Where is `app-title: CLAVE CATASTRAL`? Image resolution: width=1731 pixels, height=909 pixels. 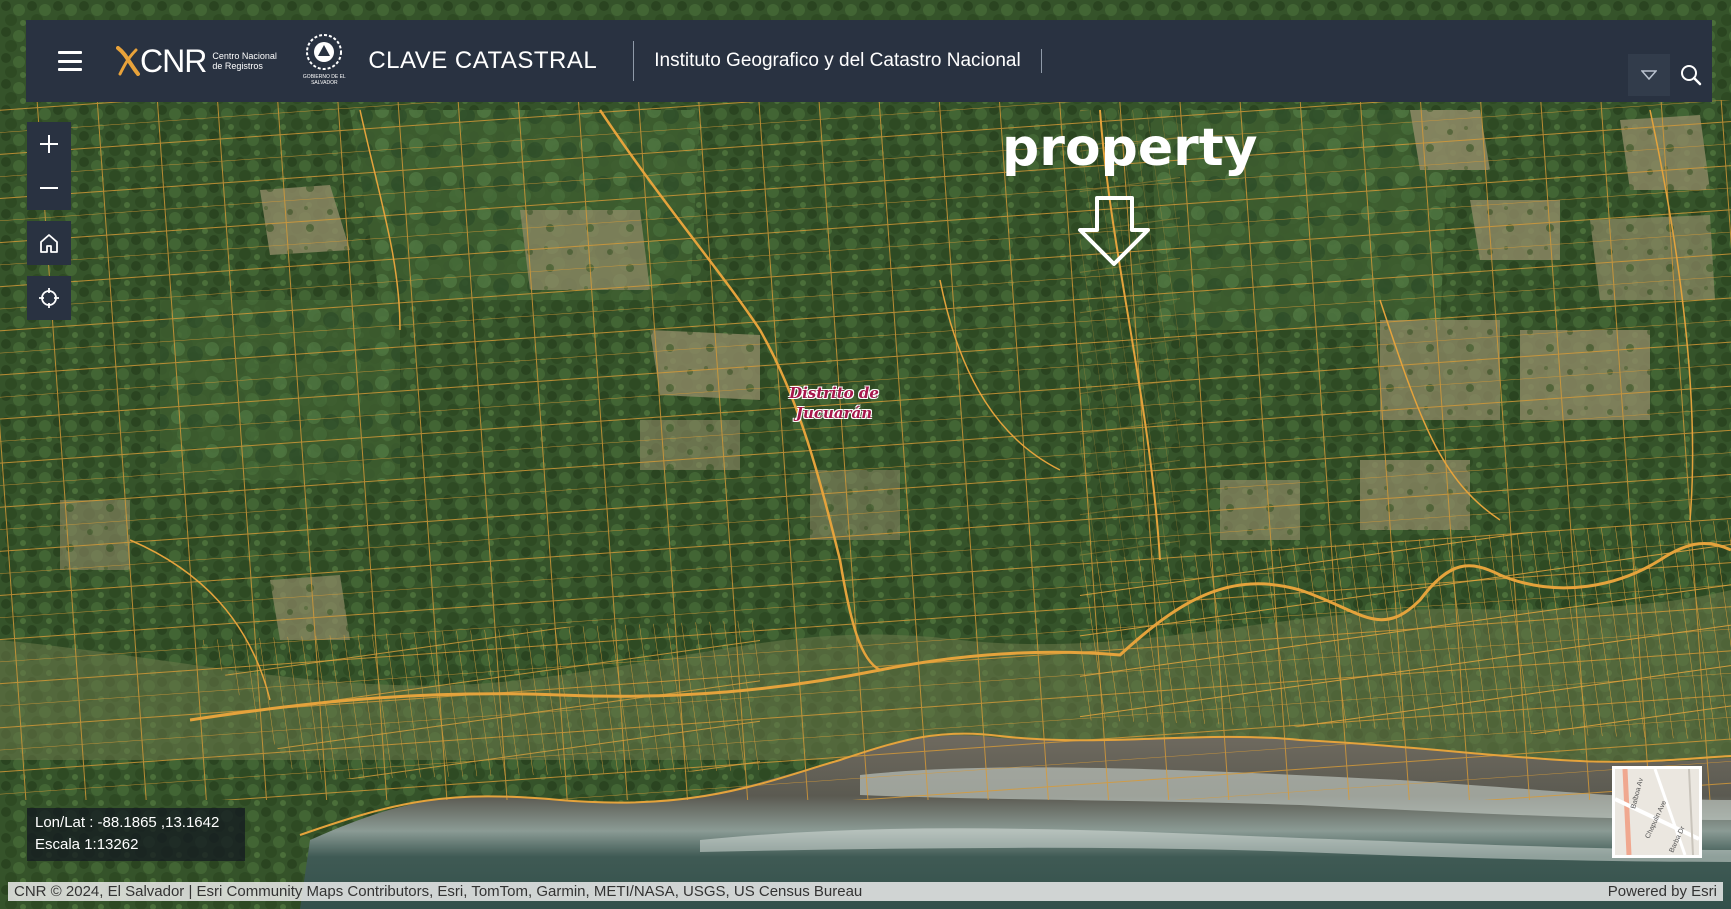
app-title: CLAVE CATASTRAL is located at coordinates (483, 60).